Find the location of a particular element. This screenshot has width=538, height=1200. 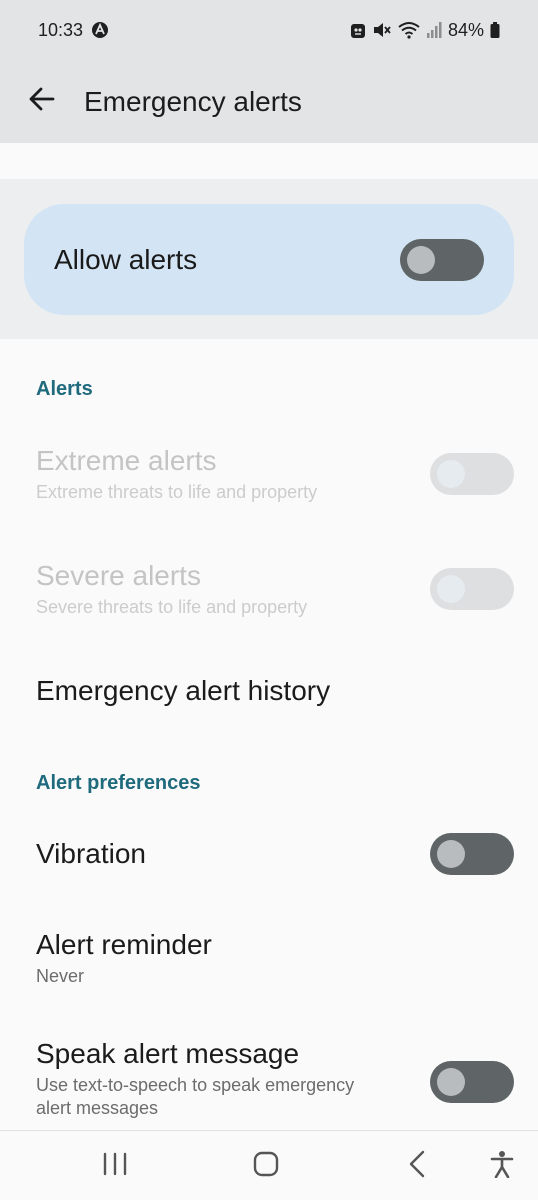

severe-alerts-toggle is located at coordinates (472, 589).